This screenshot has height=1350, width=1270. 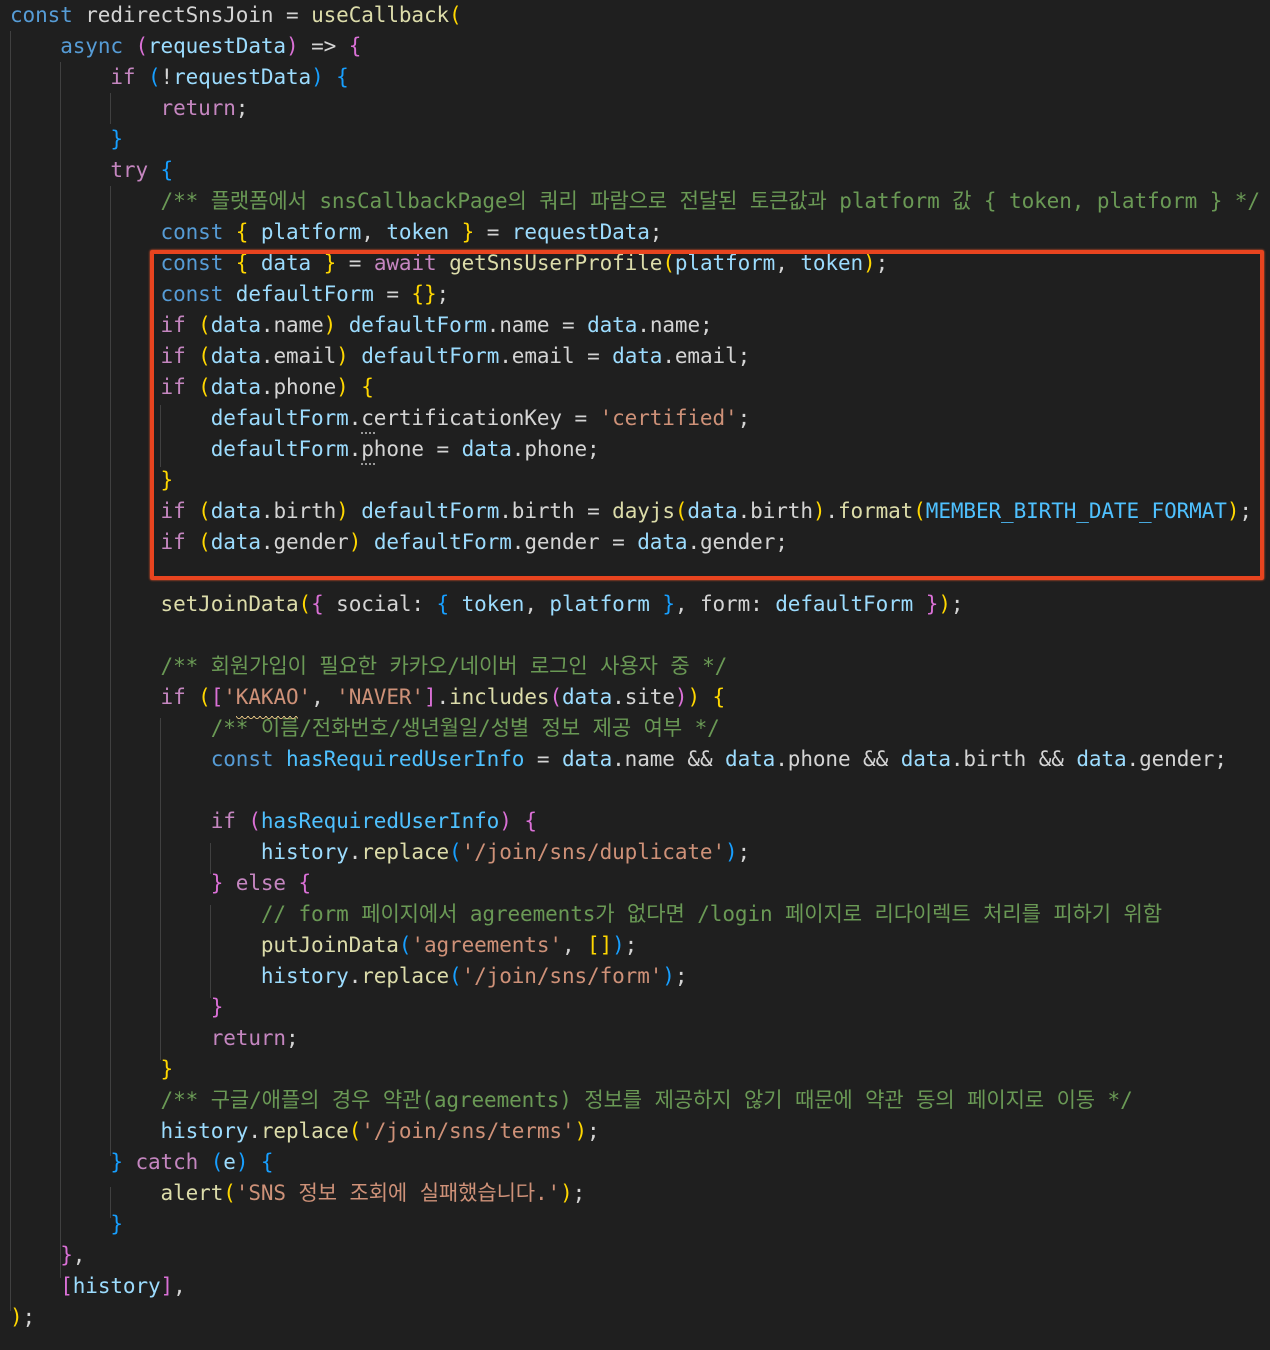 I want to click on code-line: [history],, so click(x=123, y=1286).